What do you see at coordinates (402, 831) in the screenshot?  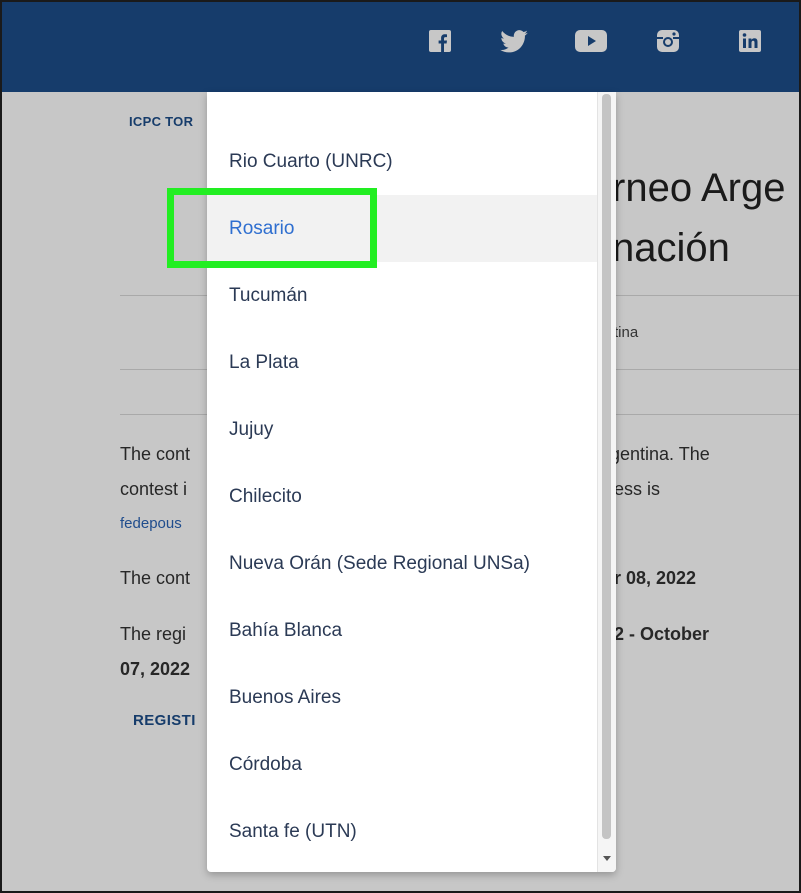 I see `menu-item-santa-fe: Santa fe (UTN)` at bounding box center [402, 831].